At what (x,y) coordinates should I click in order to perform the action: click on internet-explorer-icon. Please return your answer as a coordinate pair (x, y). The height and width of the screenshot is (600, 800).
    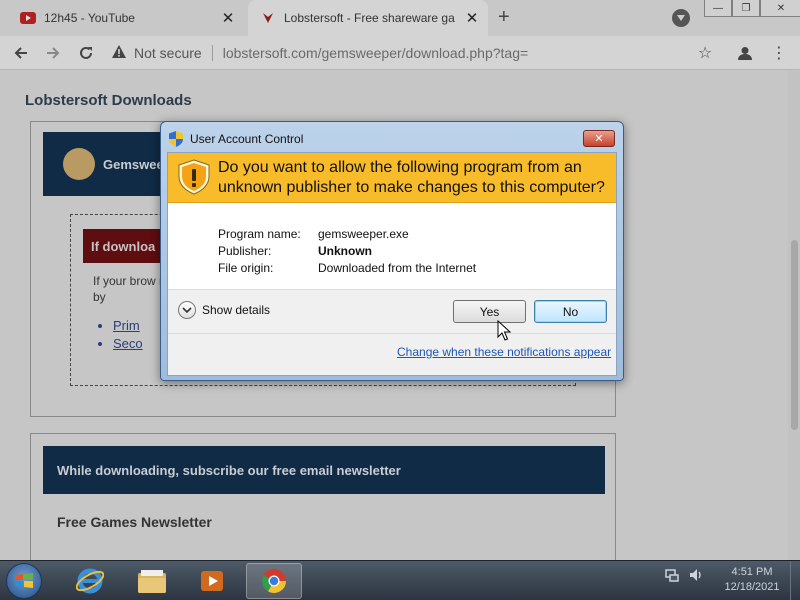
    Looking at the image, I should click on (90, 581).